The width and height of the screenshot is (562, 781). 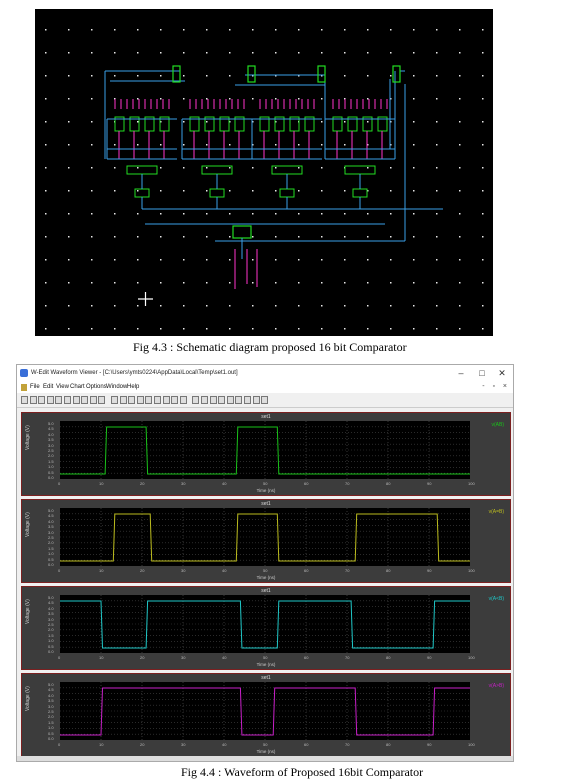 I want to click on y-axis-label: Voltage (V), so click(x=28, y=611).